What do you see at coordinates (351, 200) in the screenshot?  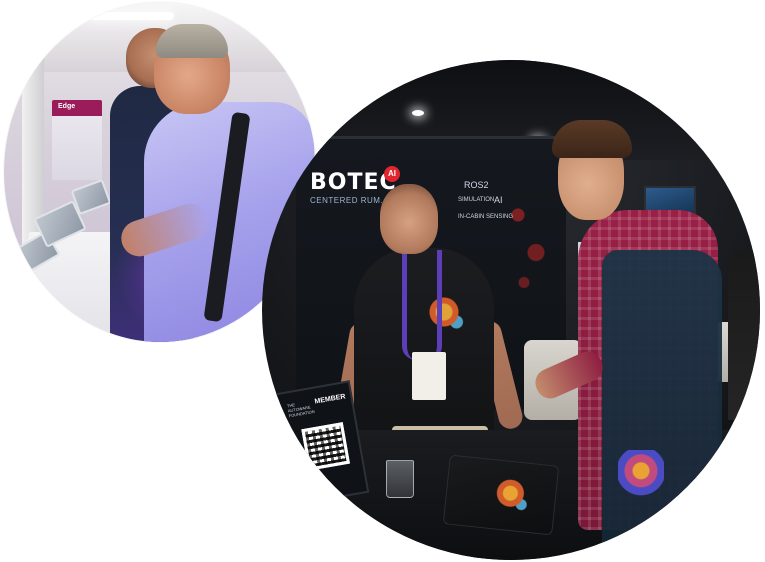 I see `brand-subtitle: CENTERED RUM.AI` at bounding box center [351, 200].